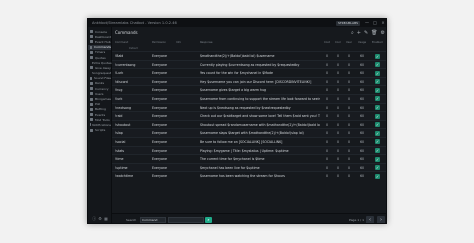 Image resolution: width=474 pixels, height=243 pixels. What do you see at coordinates (359, 33) in the screenshot?
I see `add-icon: +` at bounding box center [359, 33].